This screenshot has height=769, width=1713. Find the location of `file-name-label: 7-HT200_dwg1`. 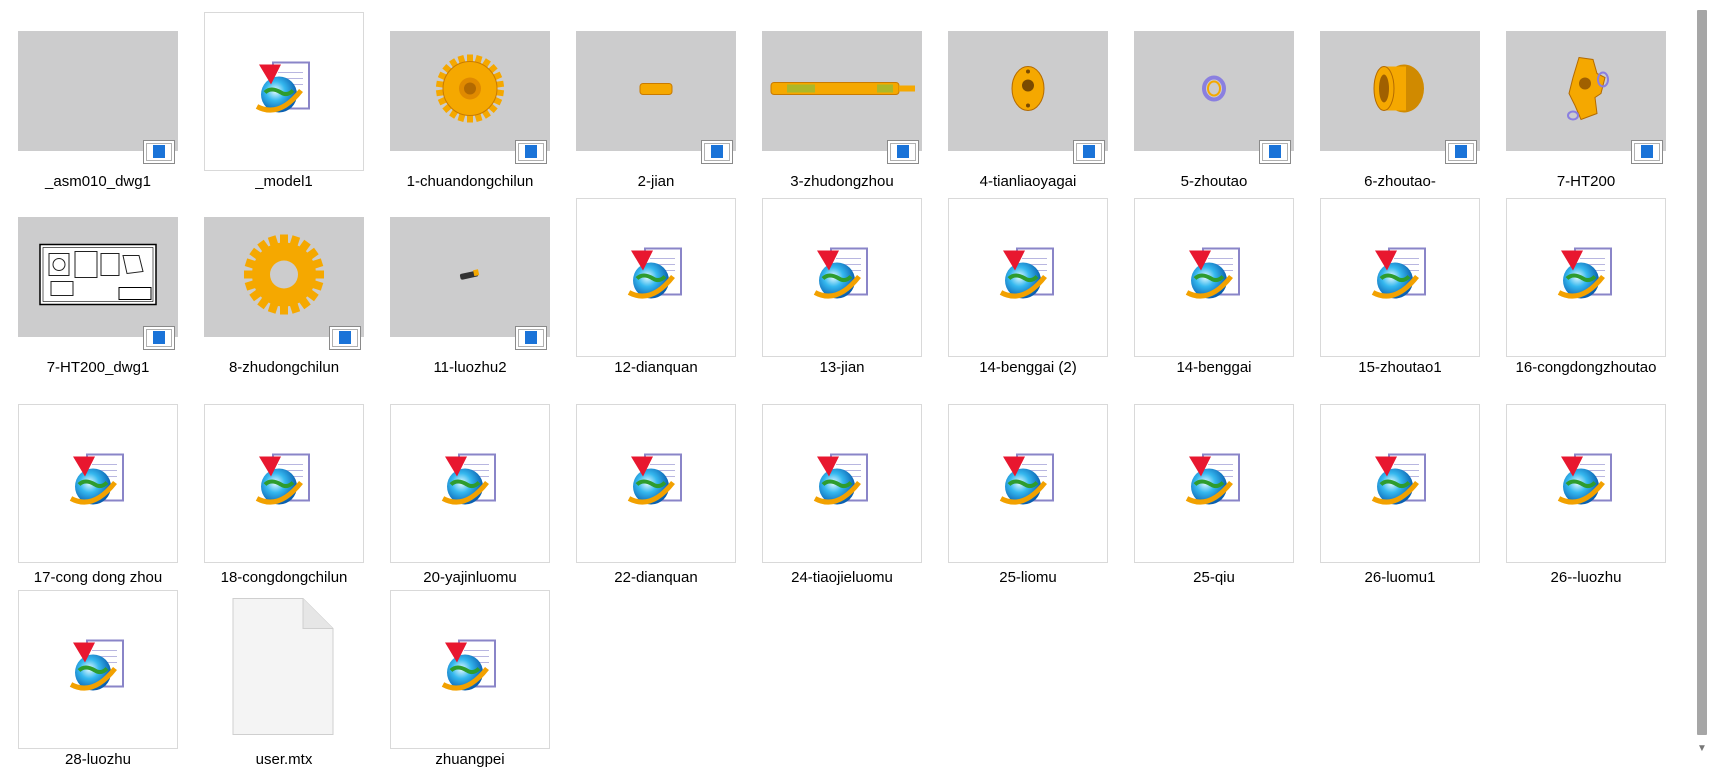

file-name-label: 7-HT200_dwg1 is located at coordinates (98, 367).